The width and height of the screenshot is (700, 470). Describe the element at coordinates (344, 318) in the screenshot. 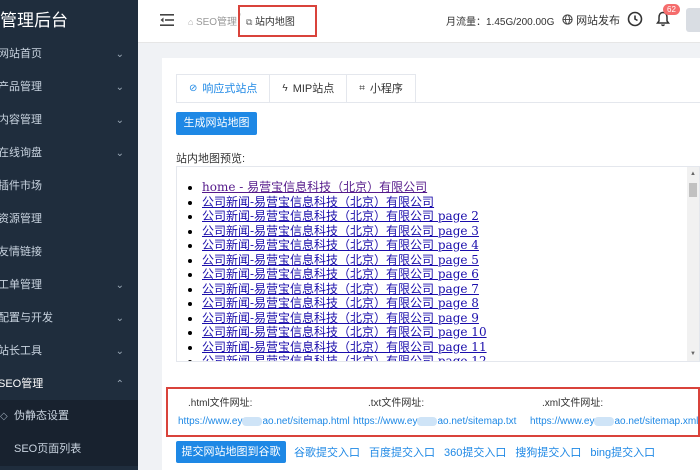

I see `sitemap-link: 公司新闻-易营宝信息科技（北京）有限公司 page 9` at that location.